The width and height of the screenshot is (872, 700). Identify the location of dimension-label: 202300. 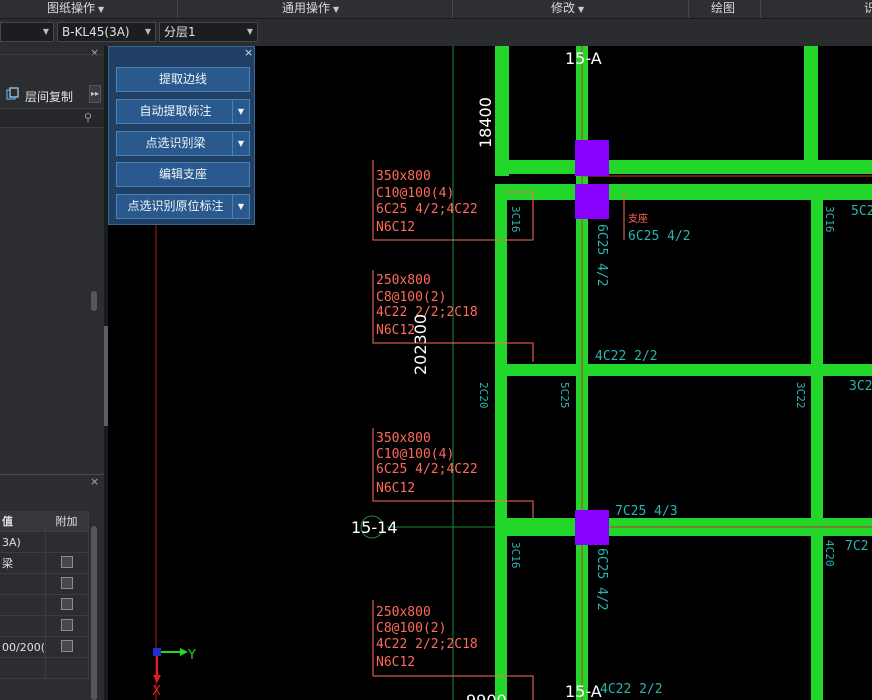
(420, 344).